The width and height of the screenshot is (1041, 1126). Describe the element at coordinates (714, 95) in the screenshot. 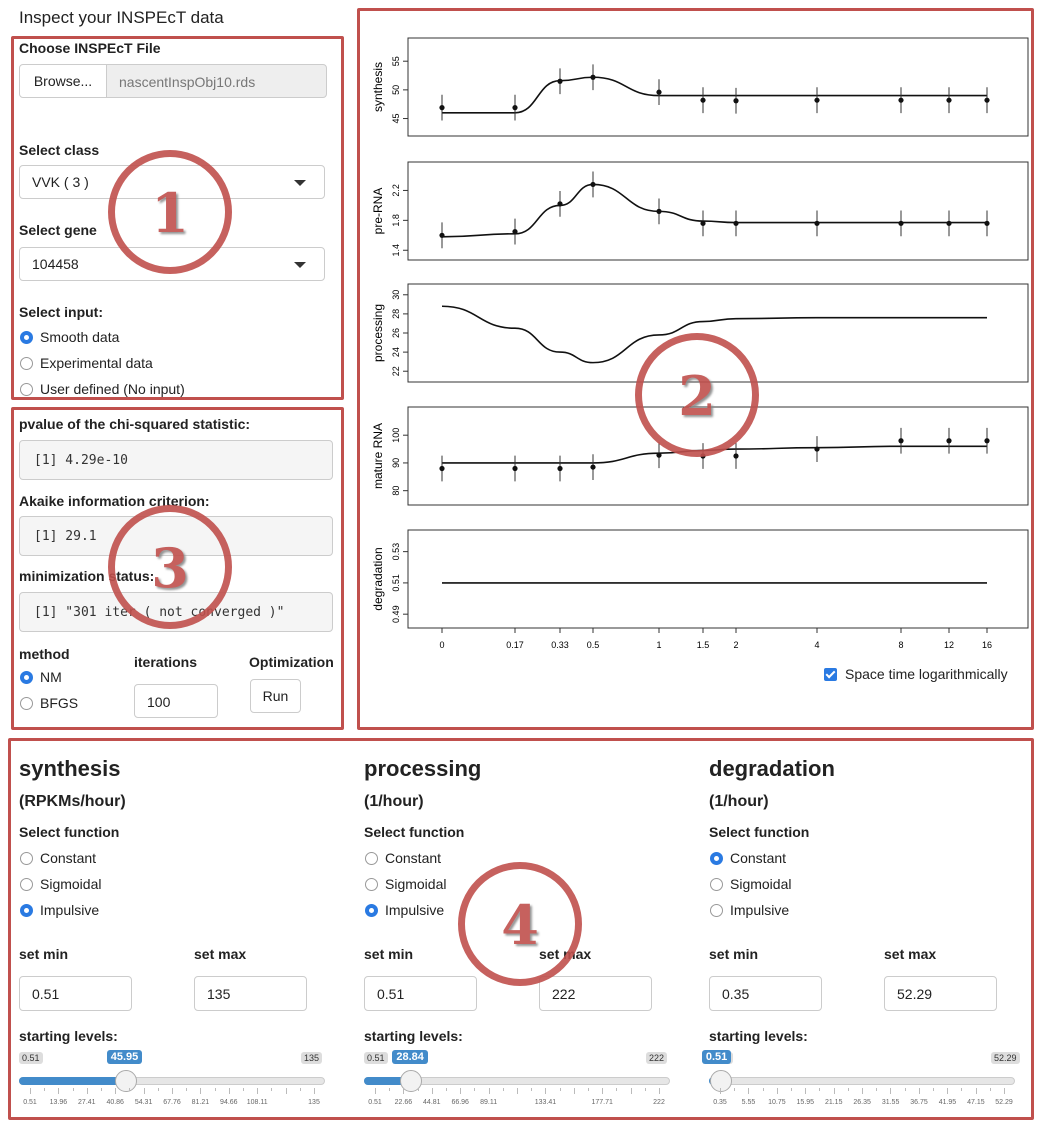

I see `model-curve` at that location.